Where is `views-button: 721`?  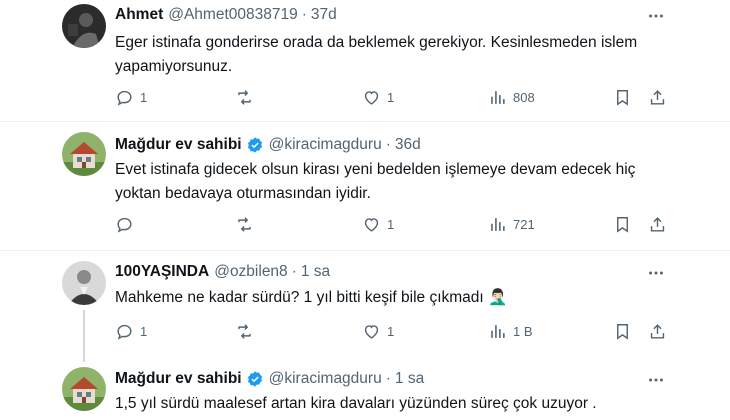
views-button: 721 is located at coordinates (511, 224).